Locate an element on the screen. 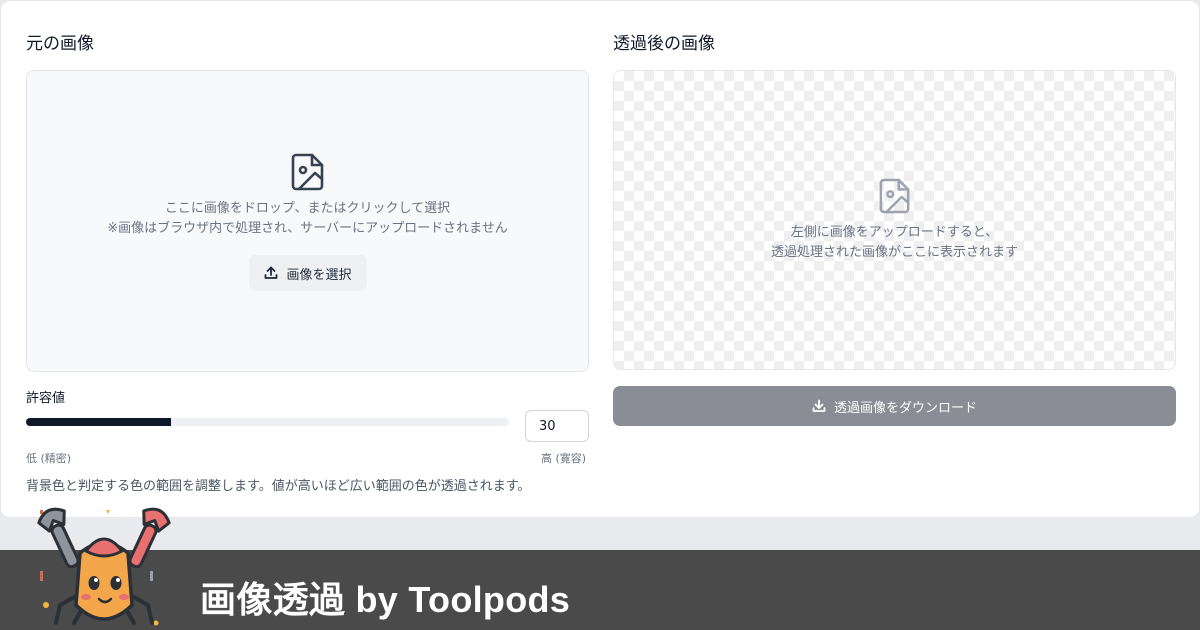  upload-icon is located at coordinates (271, 272).